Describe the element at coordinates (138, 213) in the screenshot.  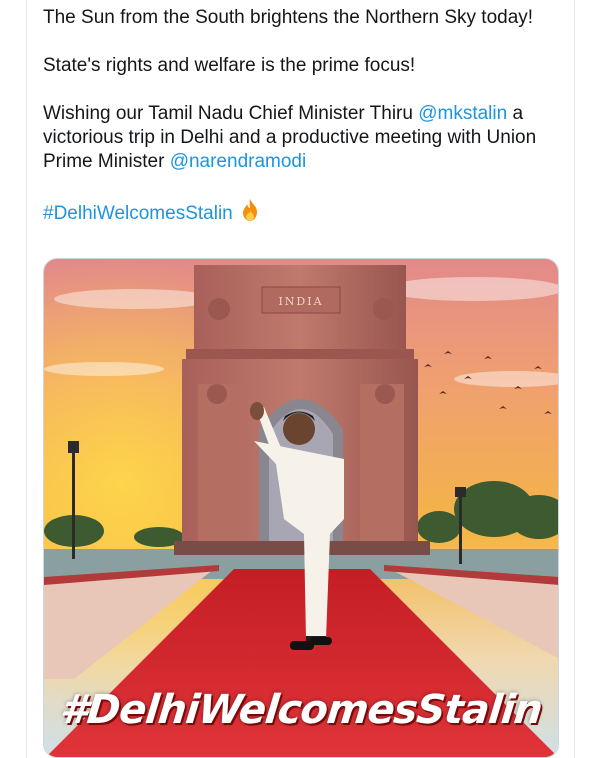
I see `hashtag-link: #DelhiWelcomesStalin` at that location.